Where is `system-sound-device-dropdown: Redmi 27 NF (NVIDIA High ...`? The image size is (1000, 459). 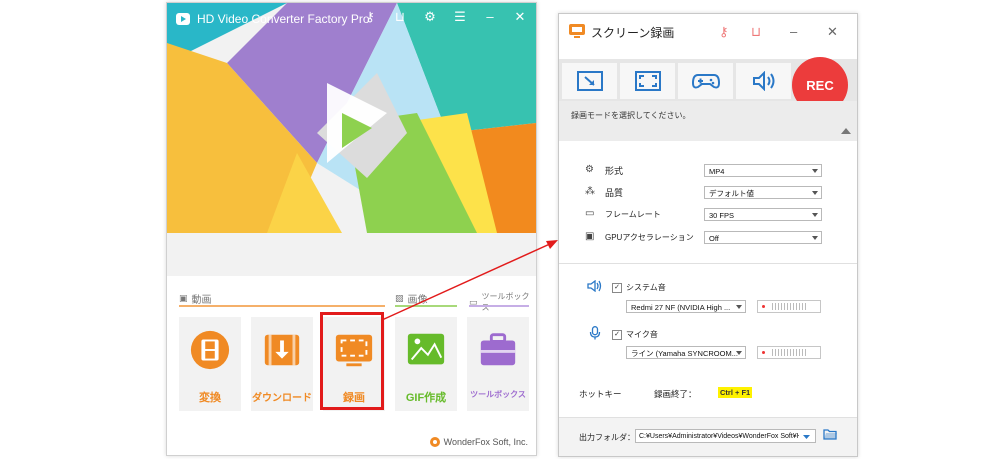 system-sound-device-dropdown: Redmi 27 NF (NVIDIA High ... is located at coordinates (686, 306).